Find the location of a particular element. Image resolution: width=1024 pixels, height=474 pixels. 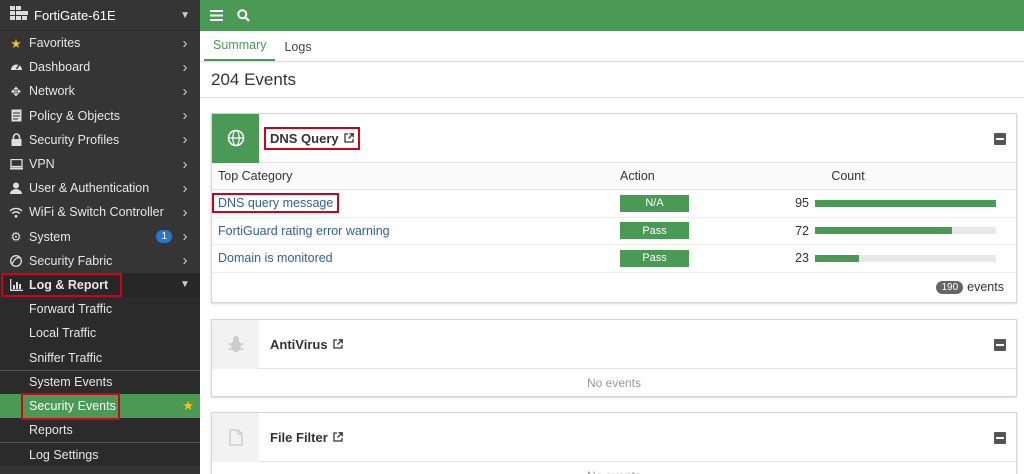

tab-bar: Summary Logs is located at coordinates (612, 46).